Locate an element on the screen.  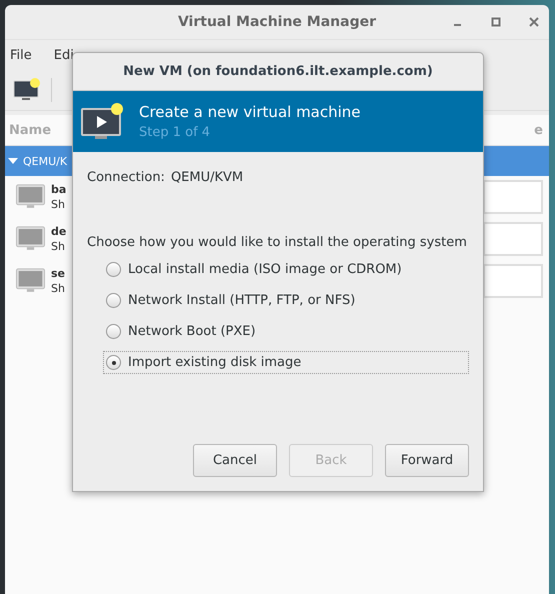
banner-heading: Create a new virtual machine is located at coordinates (250, 112).